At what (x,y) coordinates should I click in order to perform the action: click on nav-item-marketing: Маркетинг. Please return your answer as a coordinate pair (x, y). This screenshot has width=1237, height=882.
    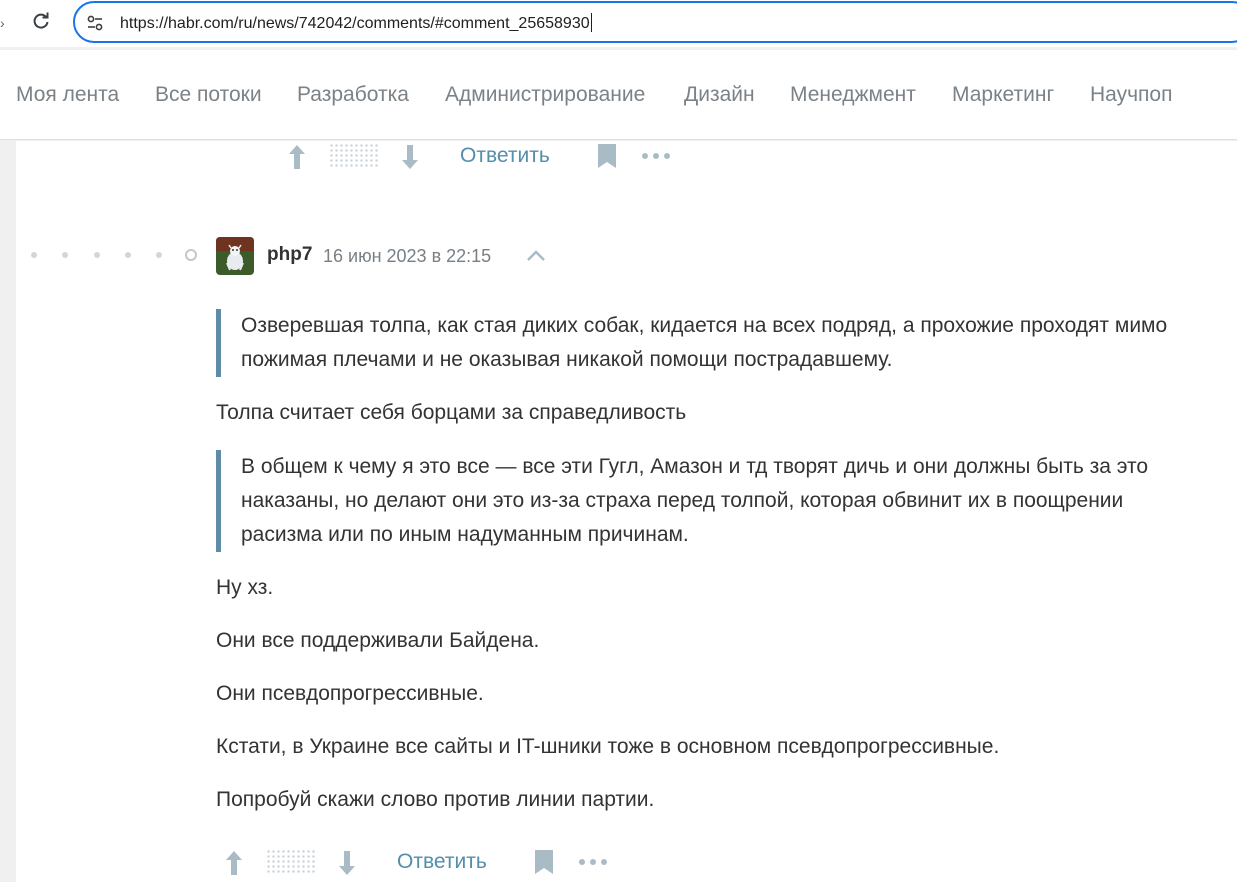
    Looking at the image, I should click on (1003, 95).